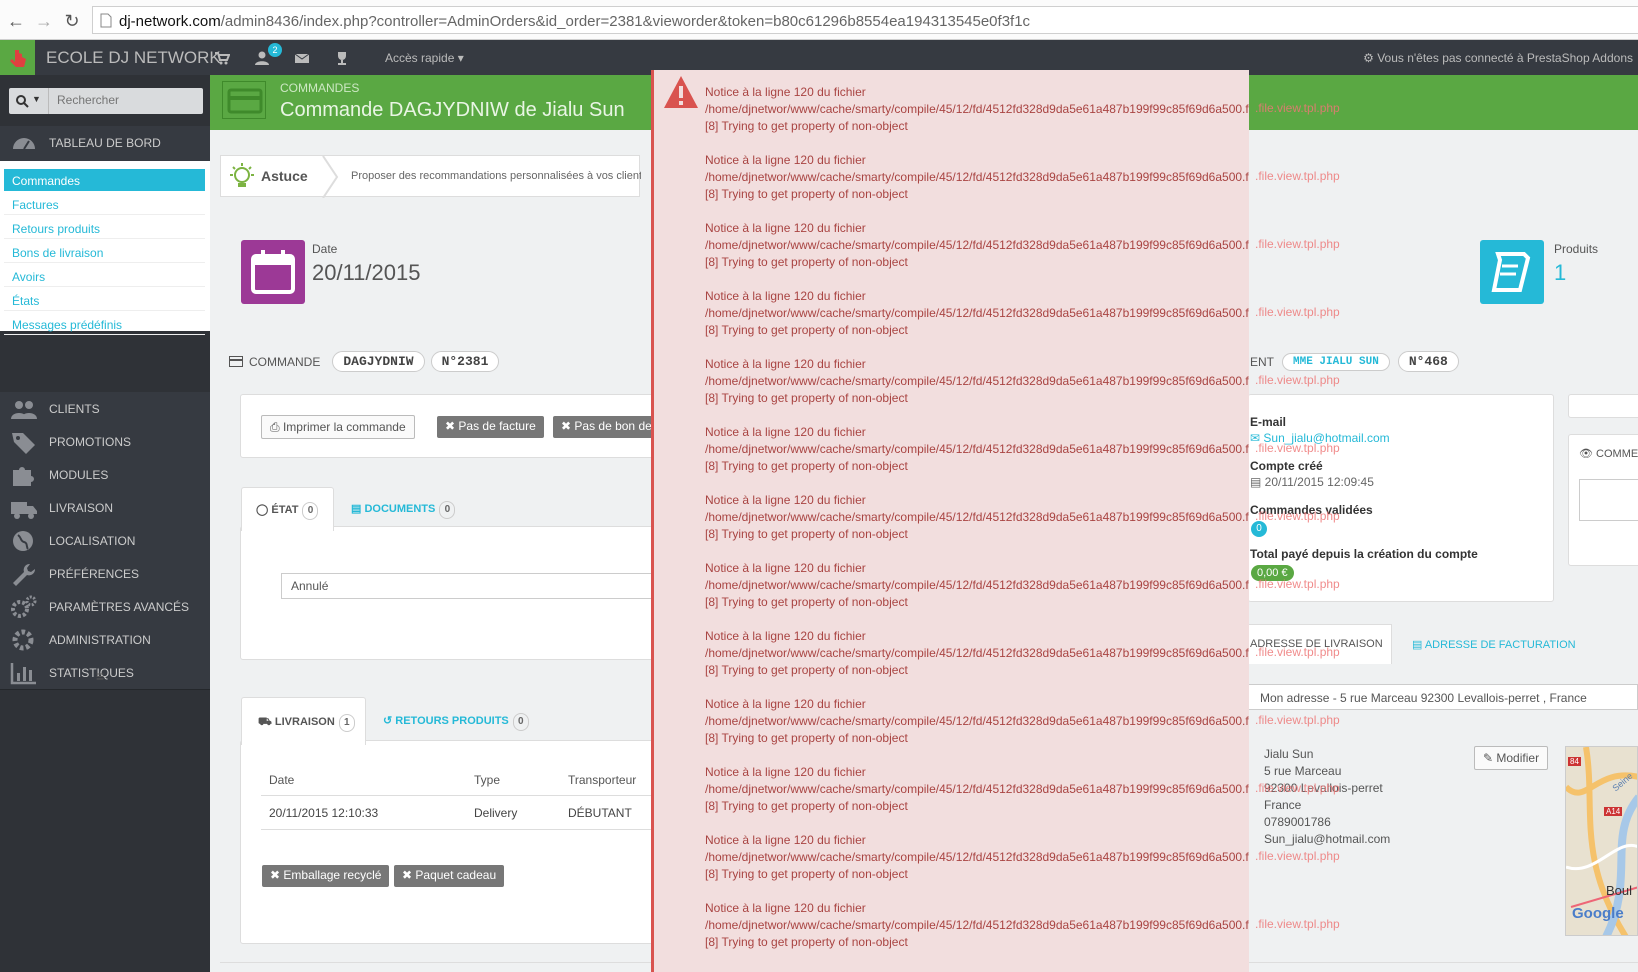  Describe the element at coordinates (104, 324) in the screenshot. I see `submenu-item: Messages prédéfinis` at that location.